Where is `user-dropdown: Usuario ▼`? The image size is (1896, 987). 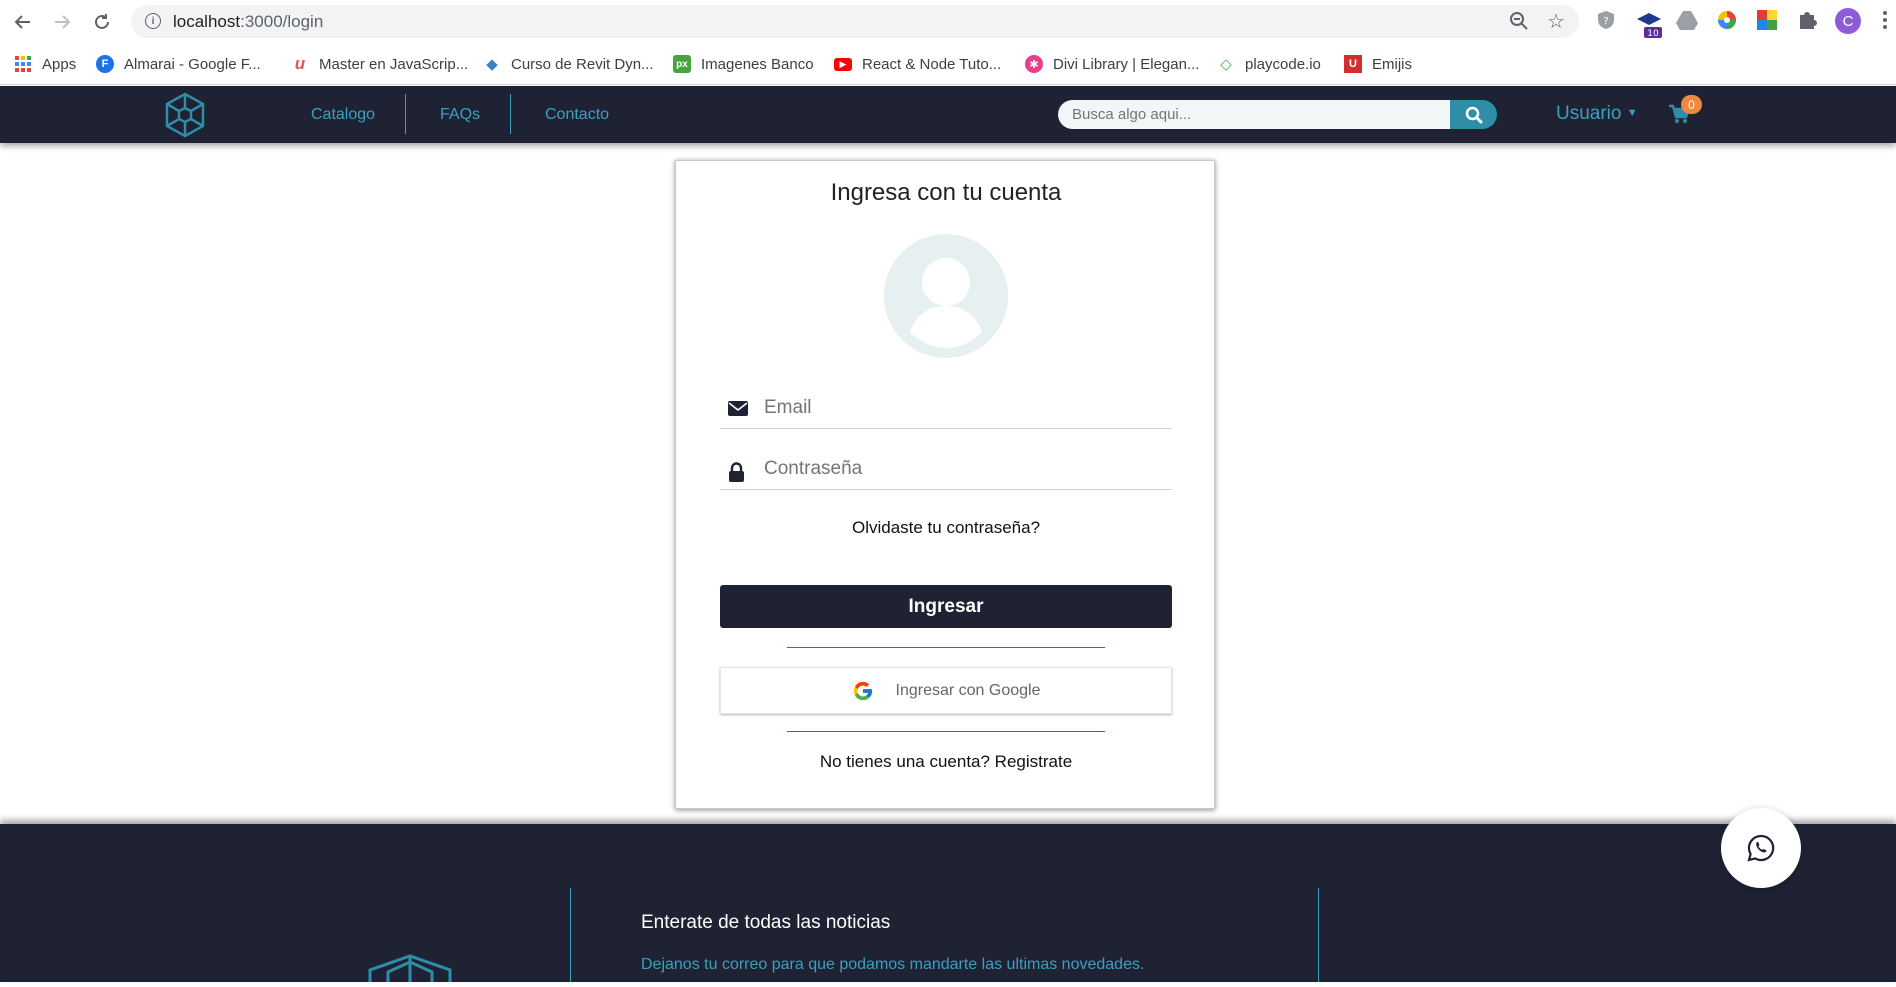
user-dropdown: Usuario ▼ is located at coordinates (1597, 114).